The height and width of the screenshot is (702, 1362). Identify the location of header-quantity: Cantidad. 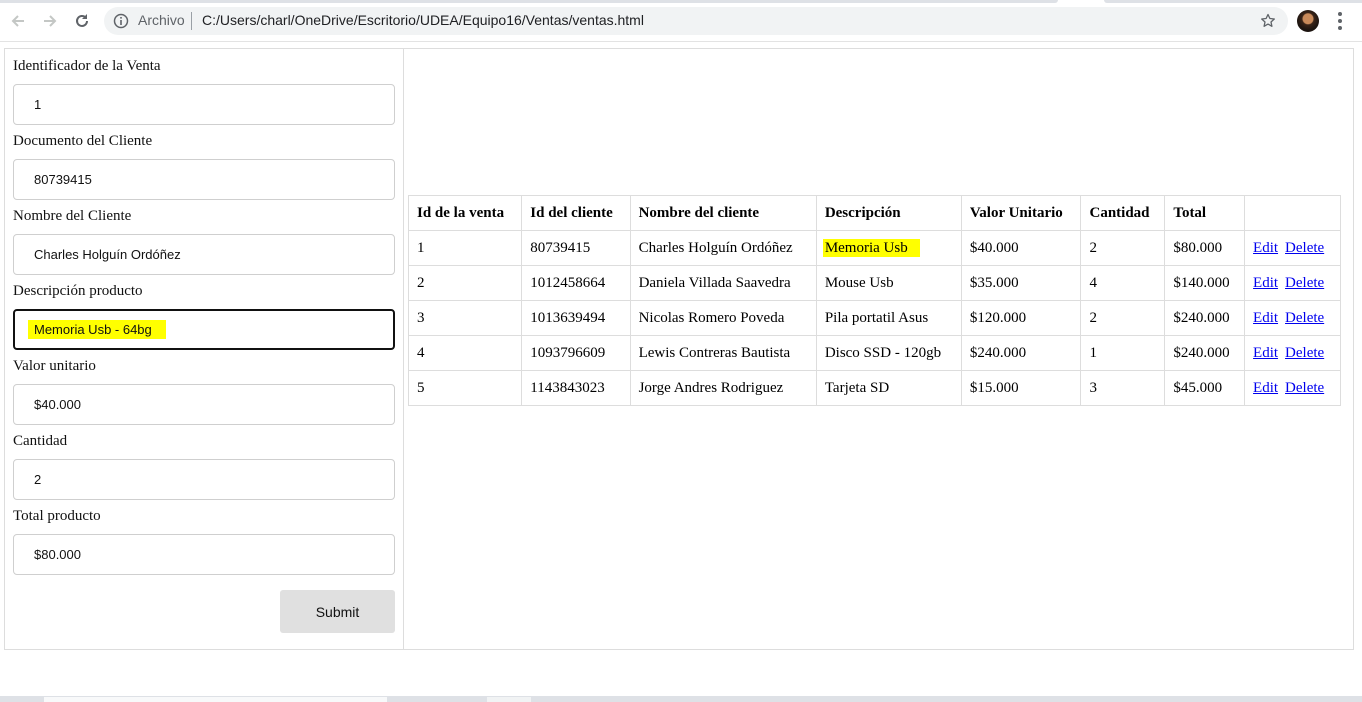
(1123, 213).